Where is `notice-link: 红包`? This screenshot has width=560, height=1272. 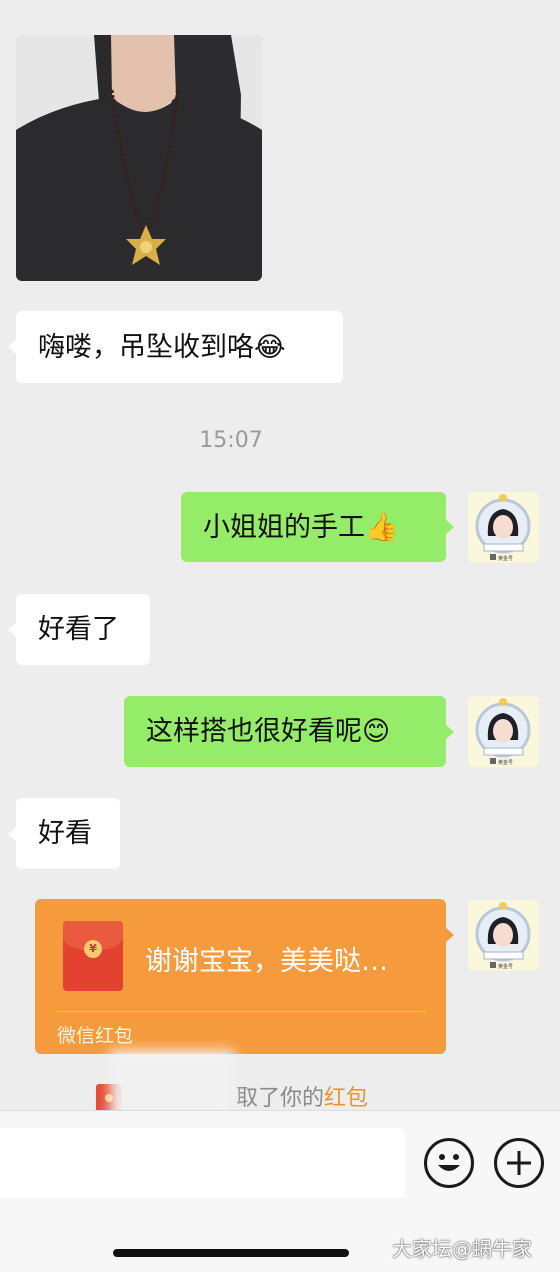
notice-link: 红包 is located at coordinates (346, 1098).